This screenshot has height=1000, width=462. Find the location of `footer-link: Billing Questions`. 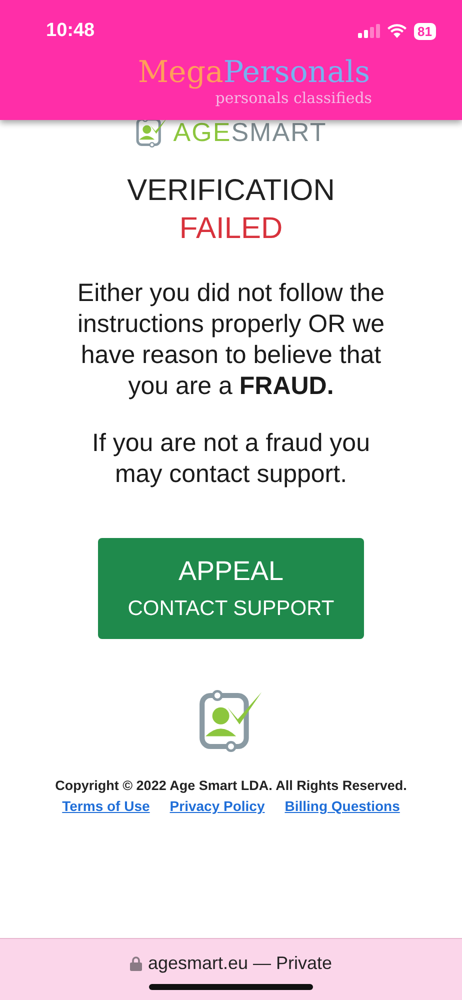

footer-link: Billing Questions is located at coordinates (342, 806).